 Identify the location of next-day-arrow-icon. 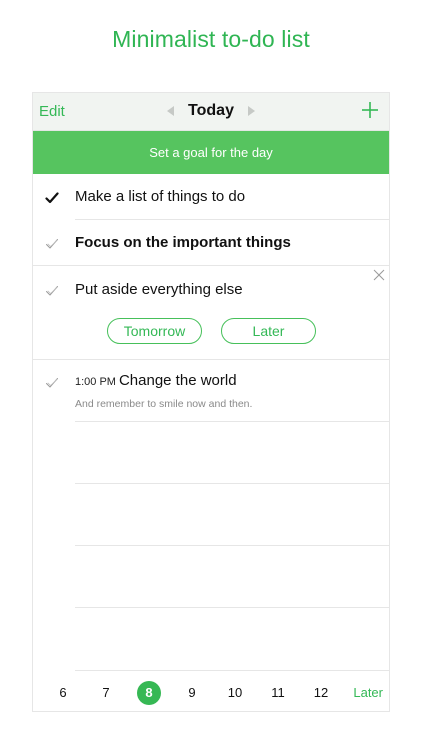
(252, 111).